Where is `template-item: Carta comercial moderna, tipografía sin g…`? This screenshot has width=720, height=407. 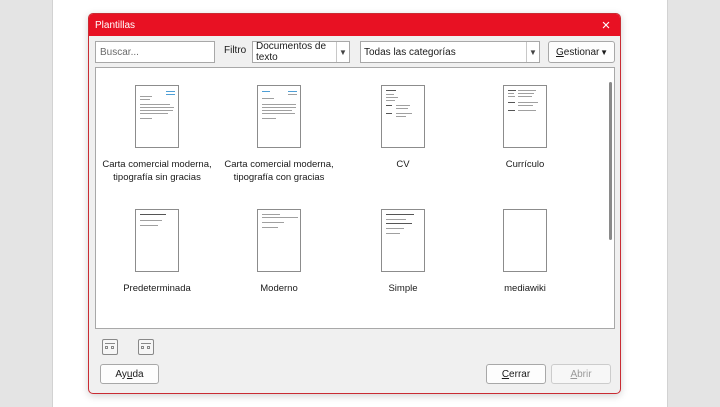
template-item: Carta comercial moderna, tipografía sin g… is located at coordinates (157, 134).